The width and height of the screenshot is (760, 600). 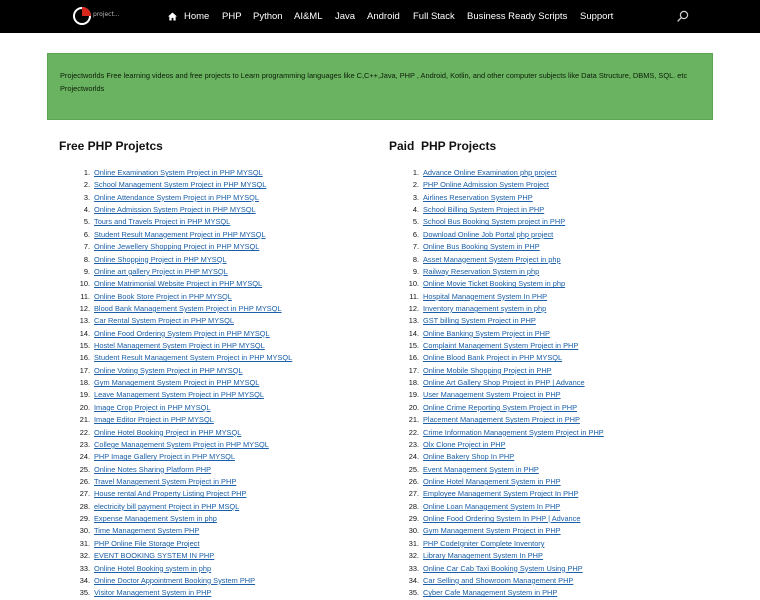 What do you see at coordinates (84, 580) in the screenshot?
I see `item-number: 34.` at bounding box center [84, 580].